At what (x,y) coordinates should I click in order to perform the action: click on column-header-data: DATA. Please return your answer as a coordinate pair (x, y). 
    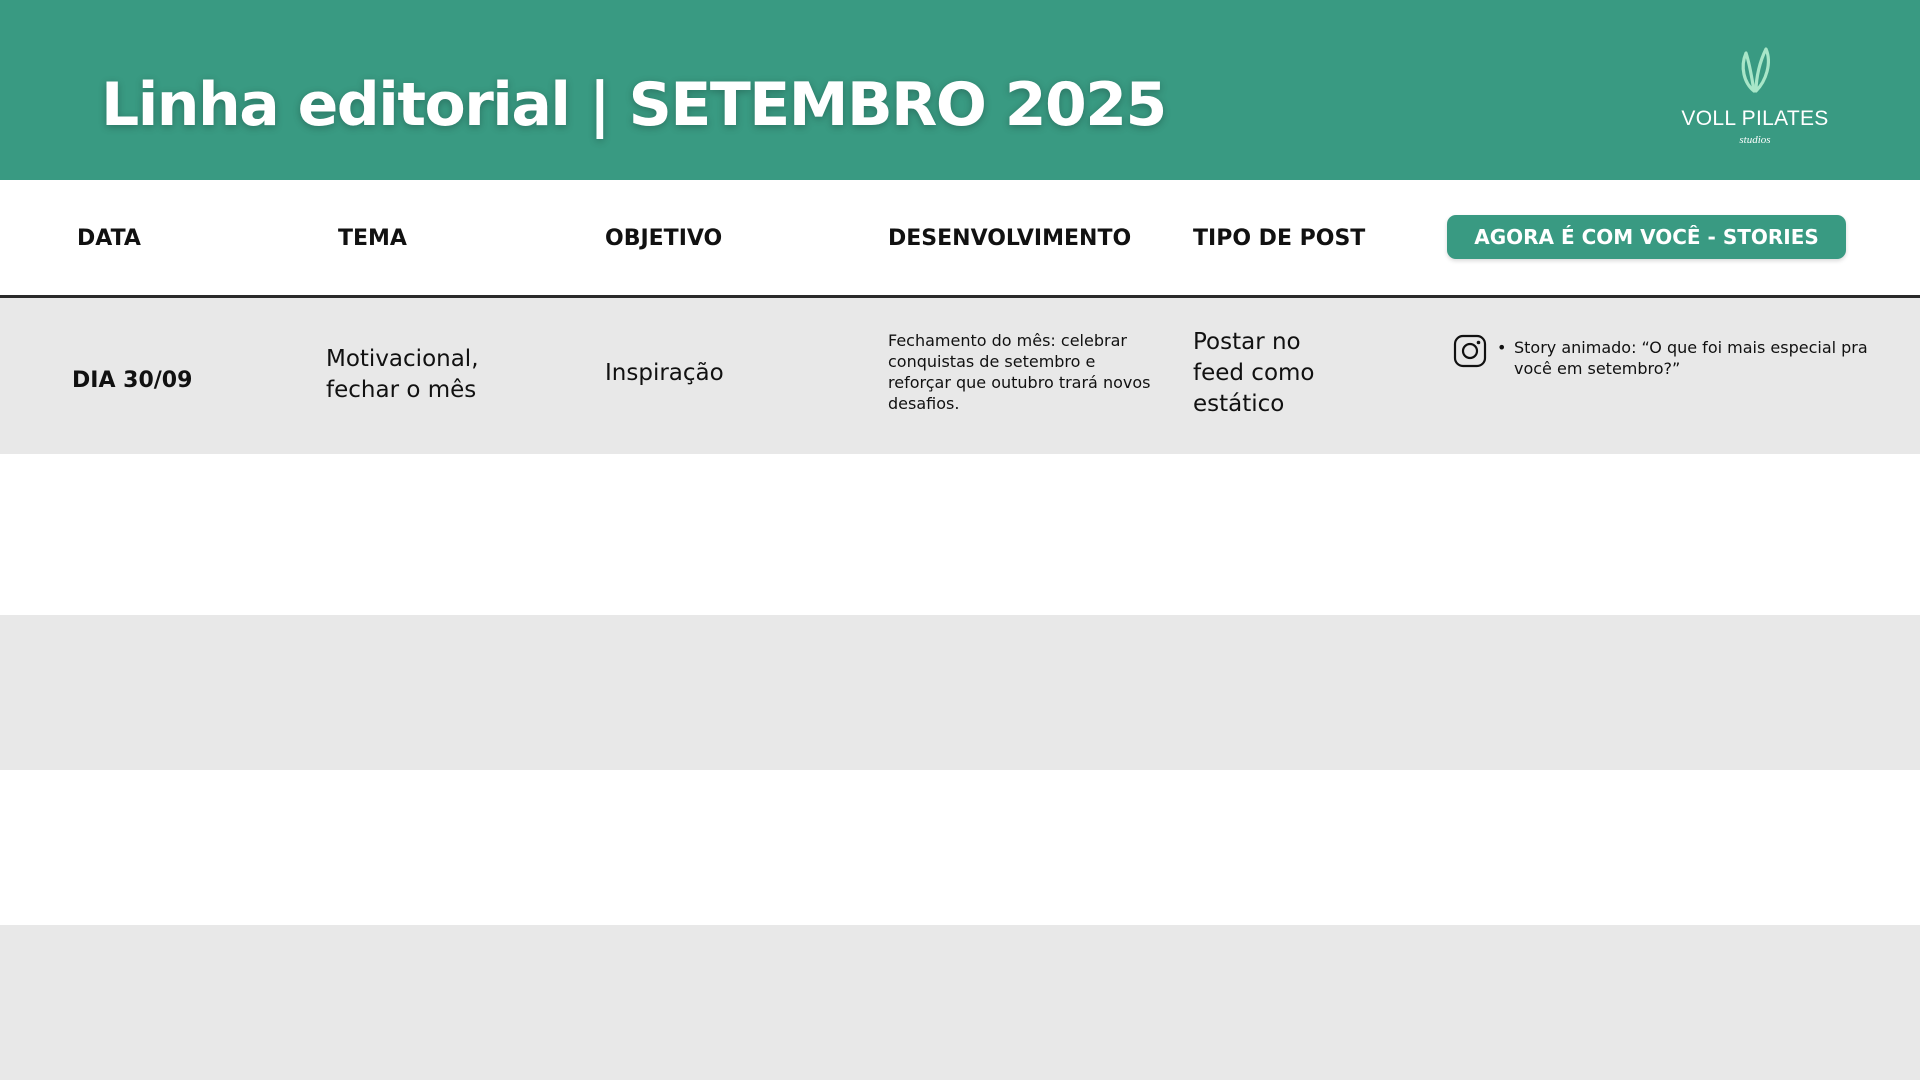
    Looking at the image, I should click on (109, 238).